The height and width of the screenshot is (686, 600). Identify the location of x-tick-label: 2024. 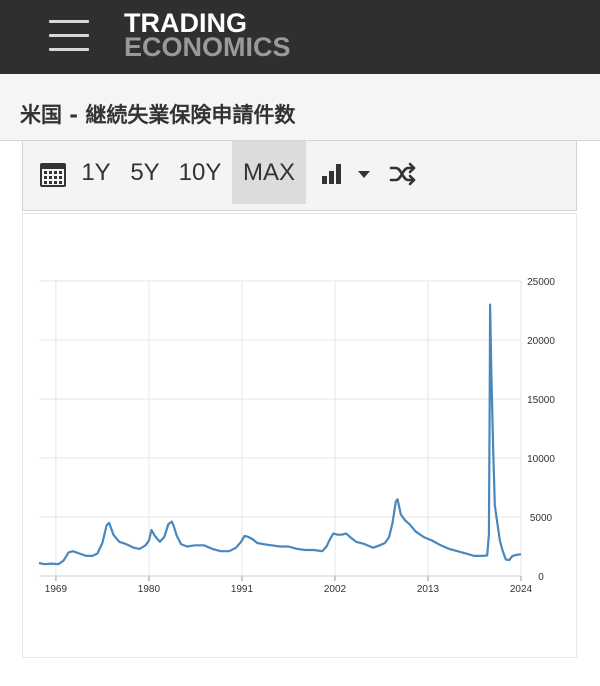
(521, 589).